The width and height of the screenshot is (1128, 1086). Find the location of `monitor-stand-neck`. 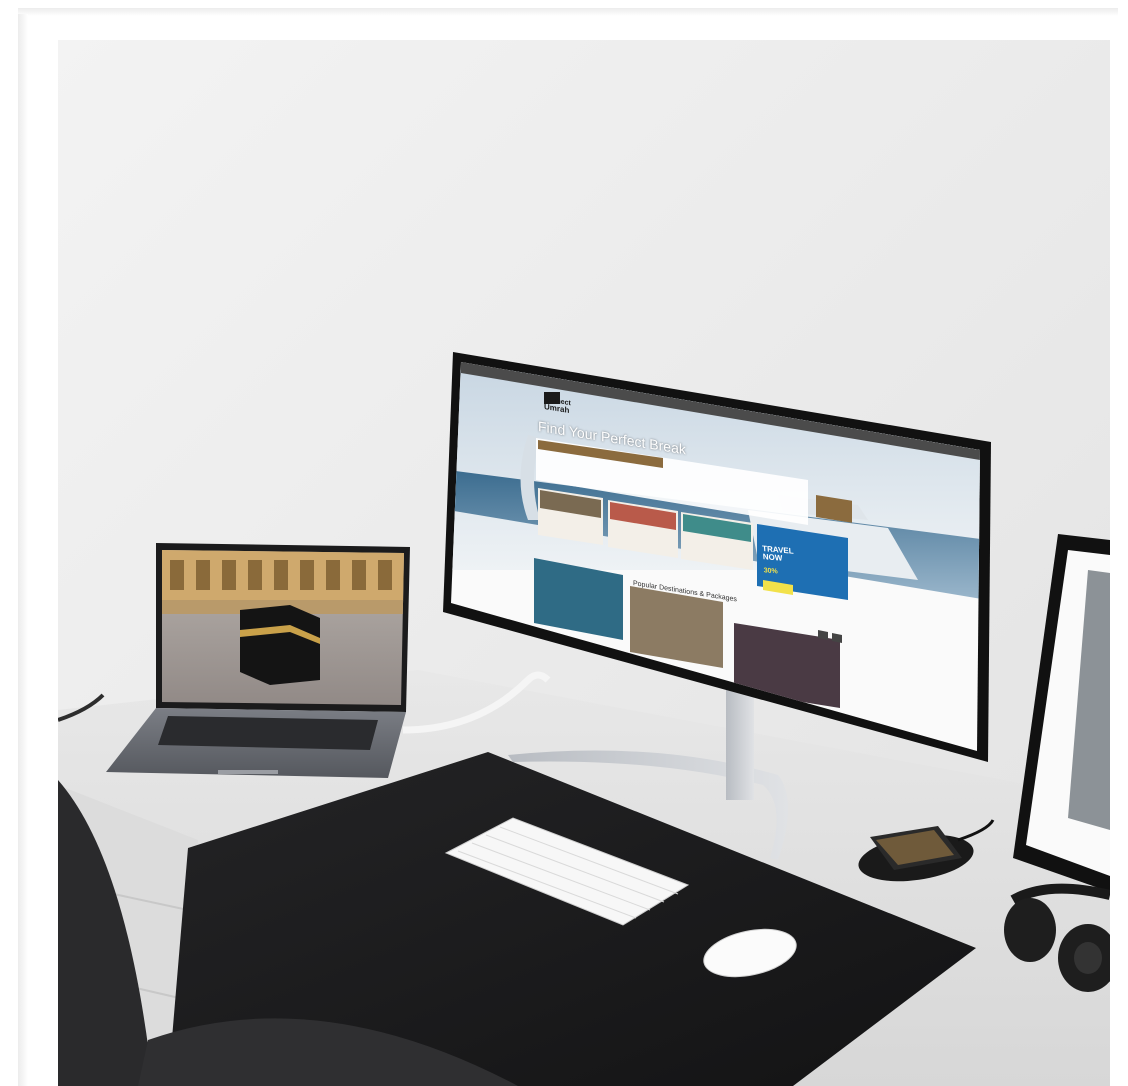

monitor-stand-neck is located at coordinates (740, 745).